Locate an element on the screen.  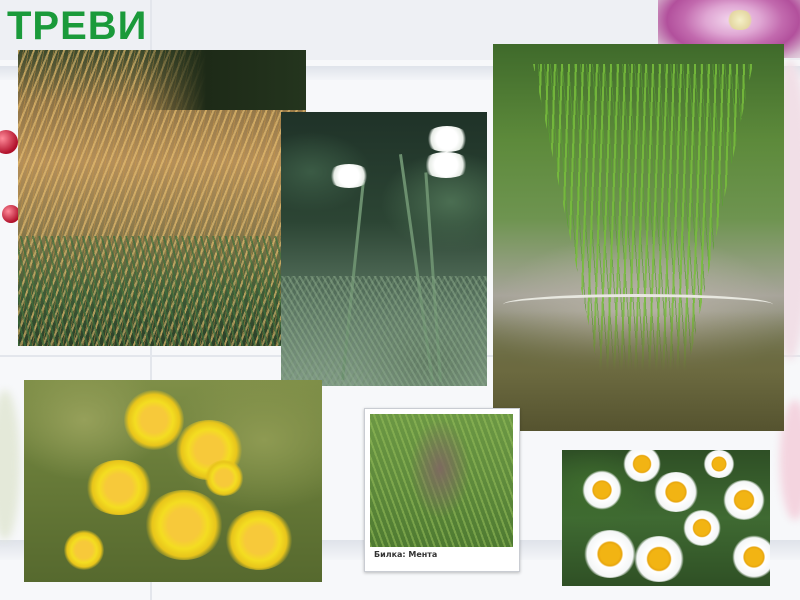
chamomile-photo is located at coordinates (666, 518).